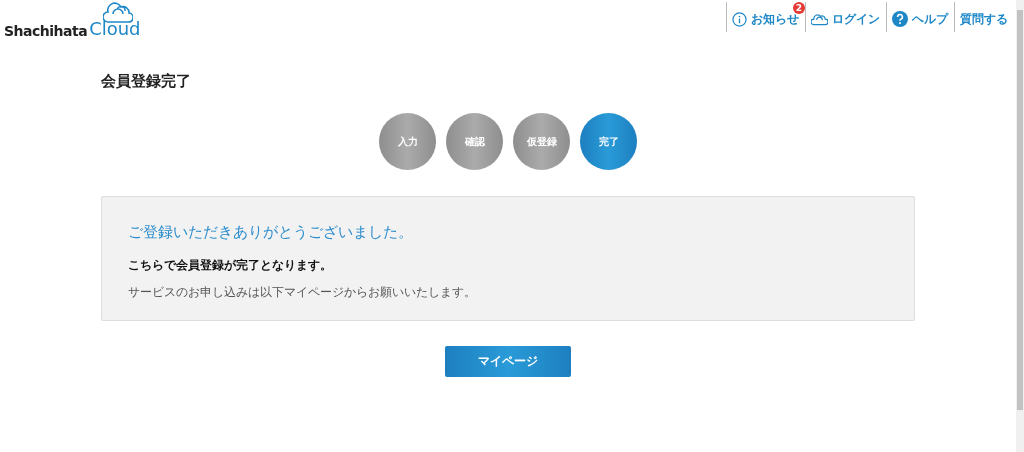 The image size is (1024, 452). I want to click on notification-badge: 2, so click(799, 8).